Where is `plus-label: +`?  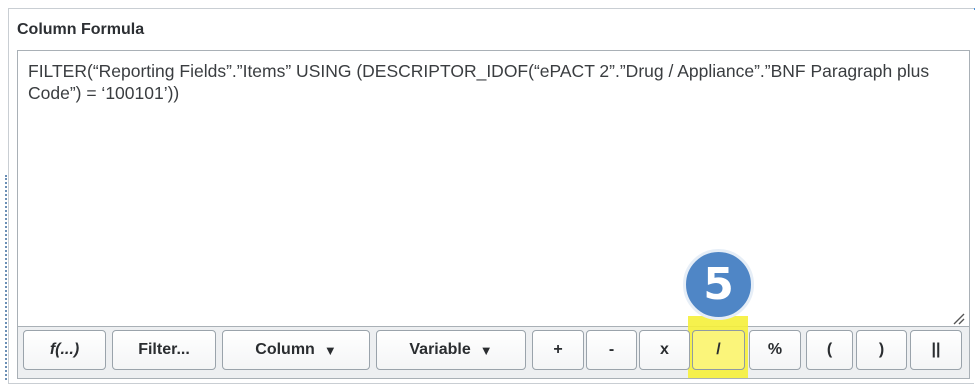 plus-label: + is located at coordinates (558, 349).